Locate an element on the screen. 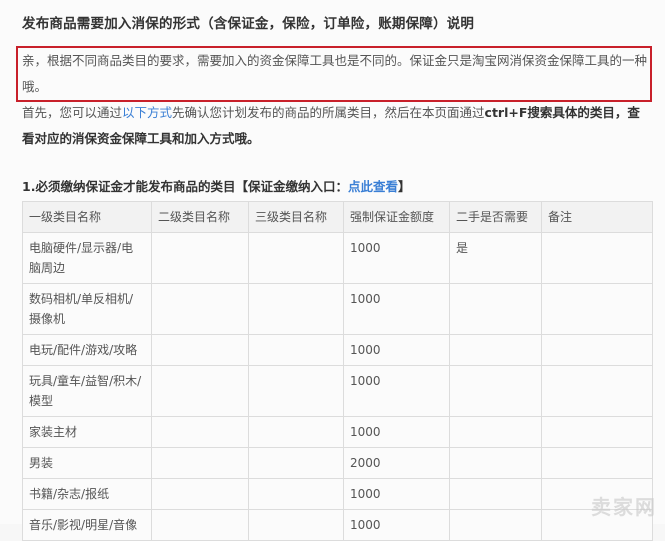  header-cell: 三级类目名称 is located at coordinates (296, 217).